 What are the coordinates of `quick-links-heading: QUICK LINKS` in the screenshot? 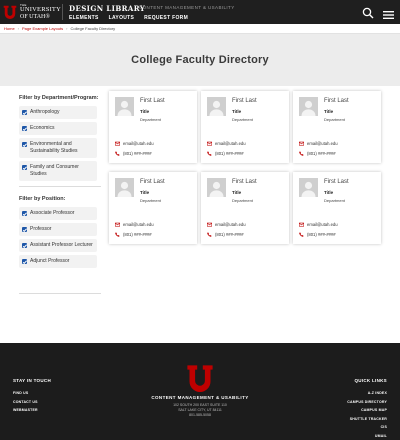 It's located at (370, 380).